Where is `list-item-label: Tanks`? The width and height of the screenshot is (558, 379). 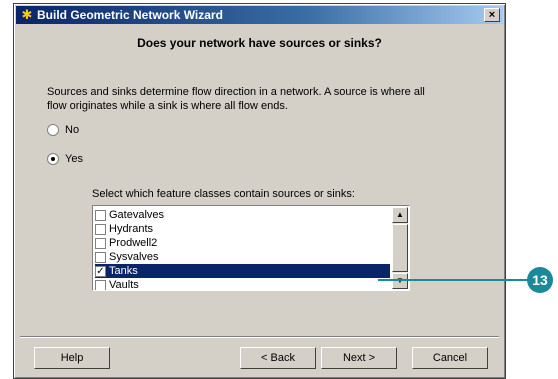 list-item-label: Tanks is located at coordinates (123, 271).